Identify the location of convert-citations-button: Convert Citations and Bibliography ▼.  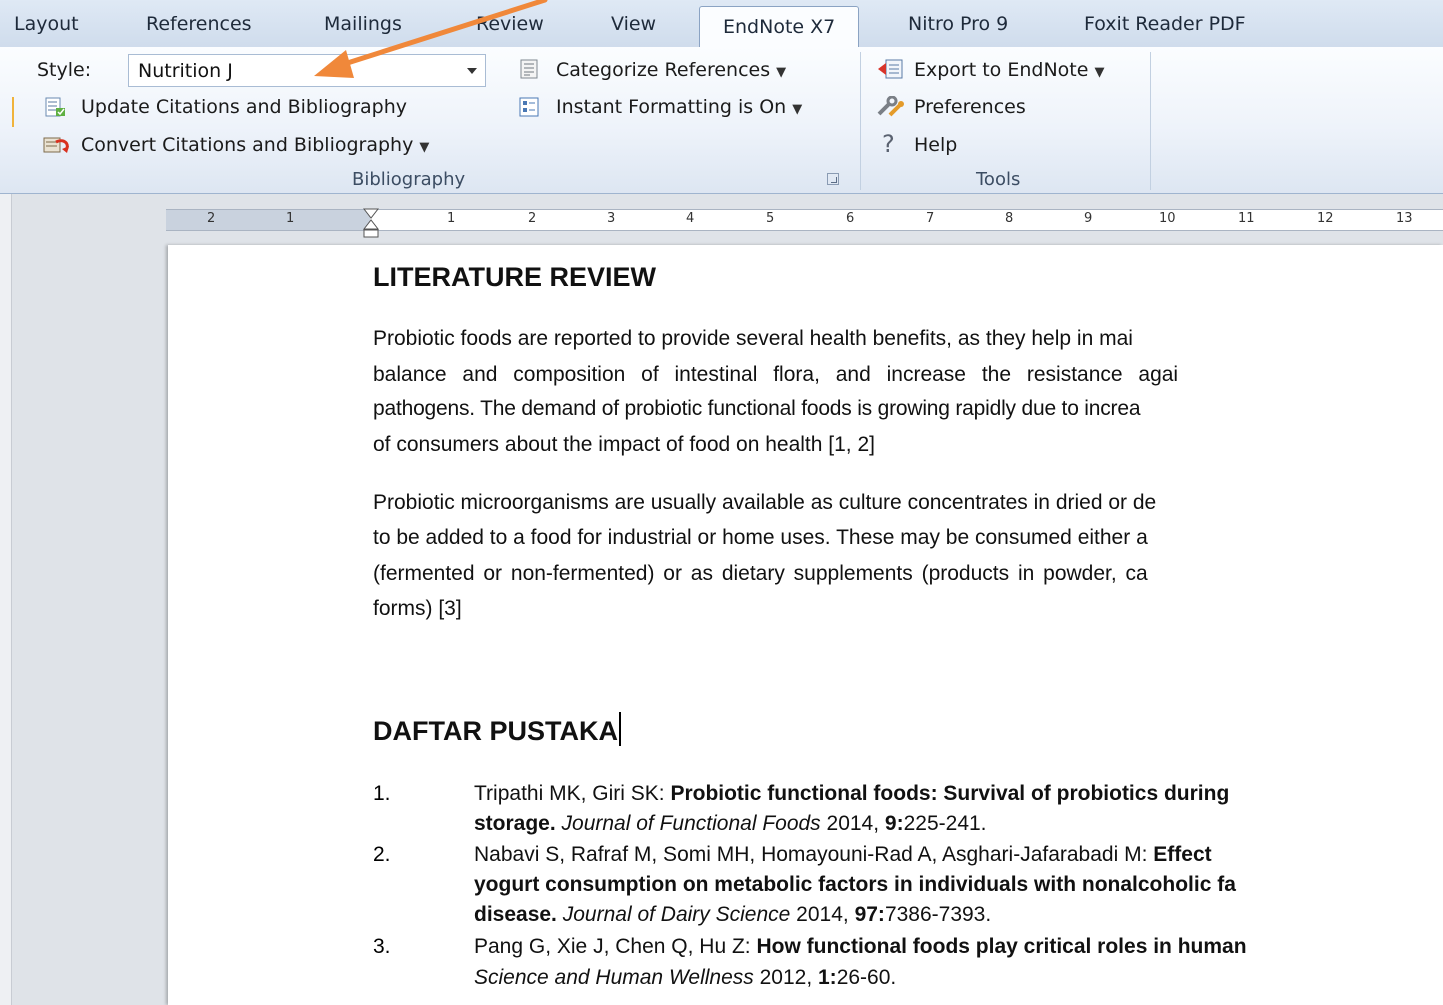
(255, 145).